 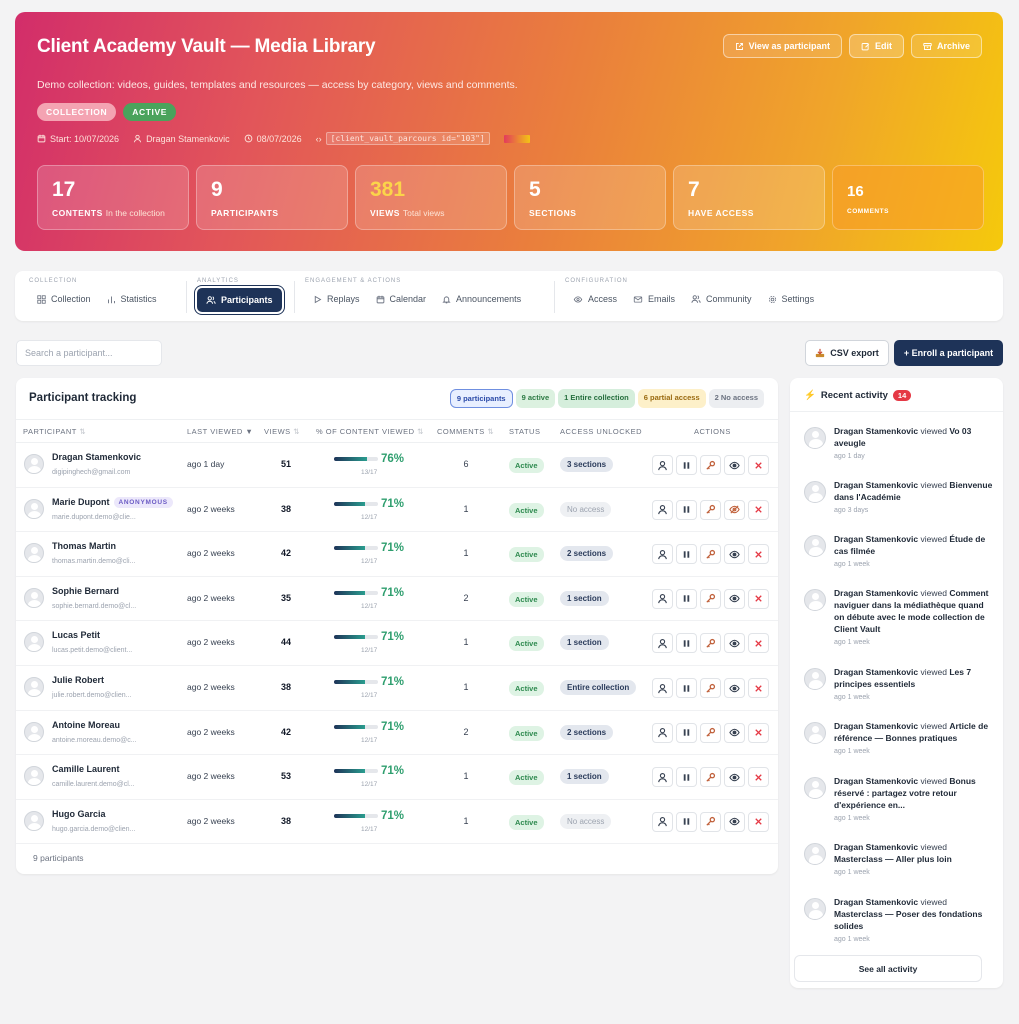 I want to click on filter-active: 9 active, so click(x=535, y=398).